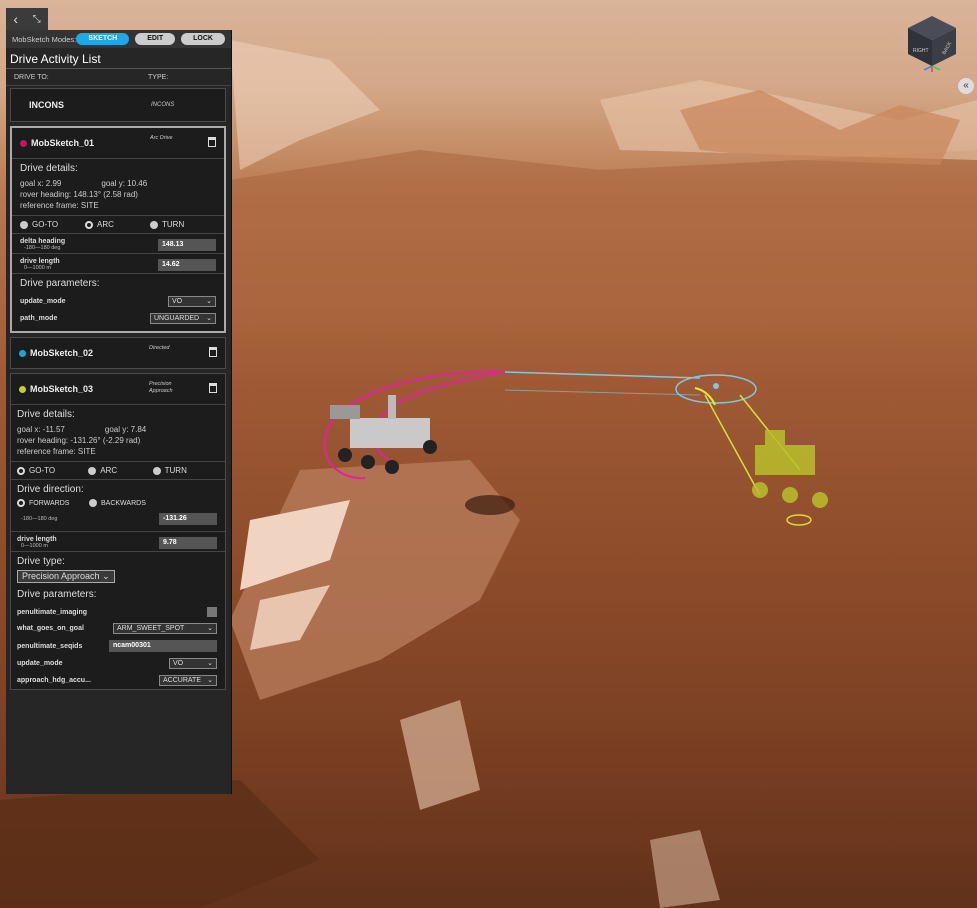 The width and height of the screenshot is (977, 908). What do you see at coordinates (158, 77) in the screenshot?
I see `type-header: TYPE:` at bounding box center [158, 77].